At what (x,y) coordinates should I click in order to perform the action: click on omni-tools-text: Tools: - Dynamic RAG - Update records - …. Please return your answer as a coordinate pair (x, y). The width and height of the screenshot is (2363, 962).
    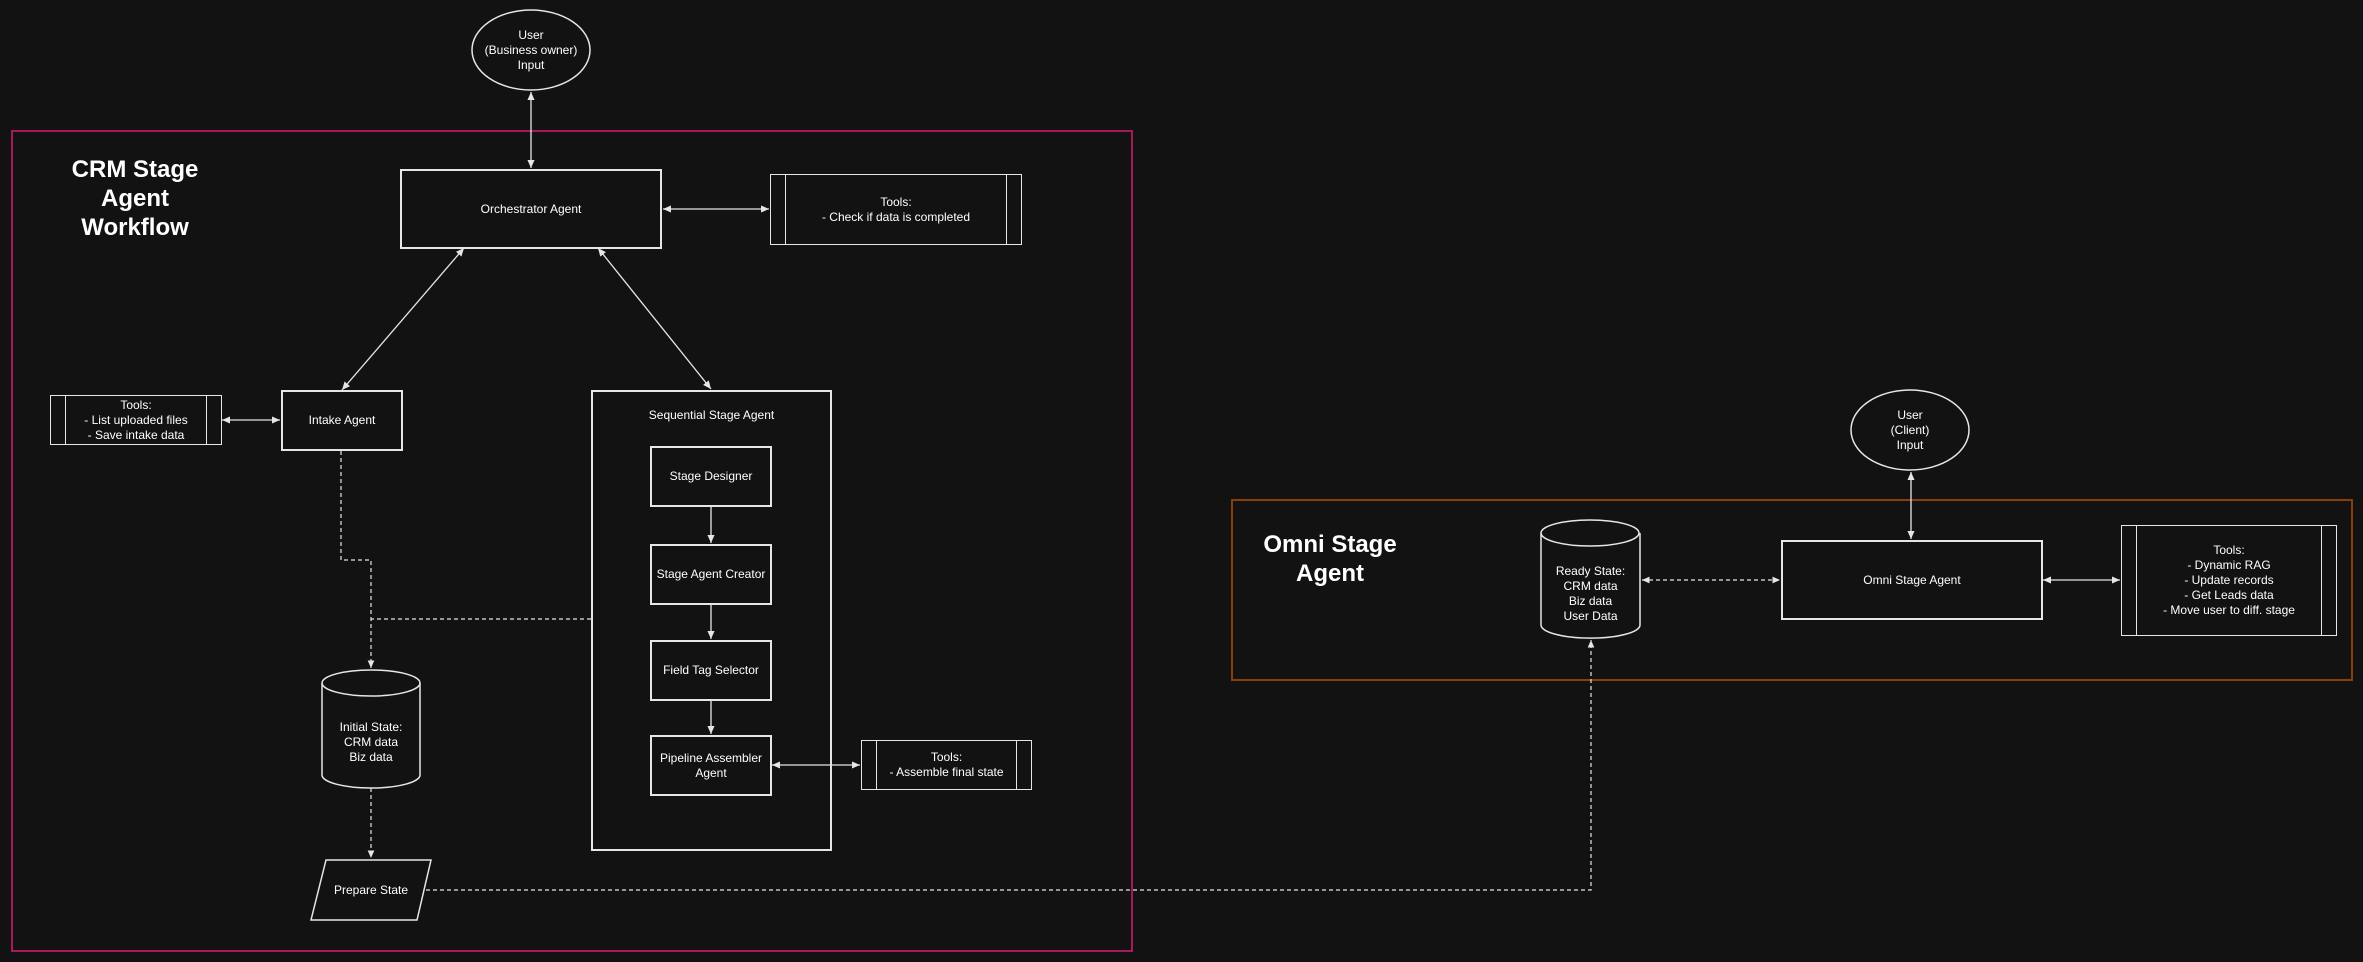
    Looking at the image, I should click on (2229, 580).